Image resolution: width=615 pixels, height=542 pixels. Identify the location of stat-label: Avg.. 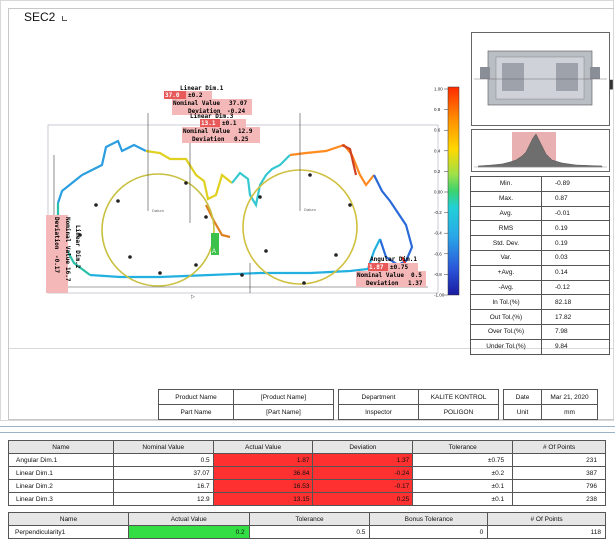
(506, 213).